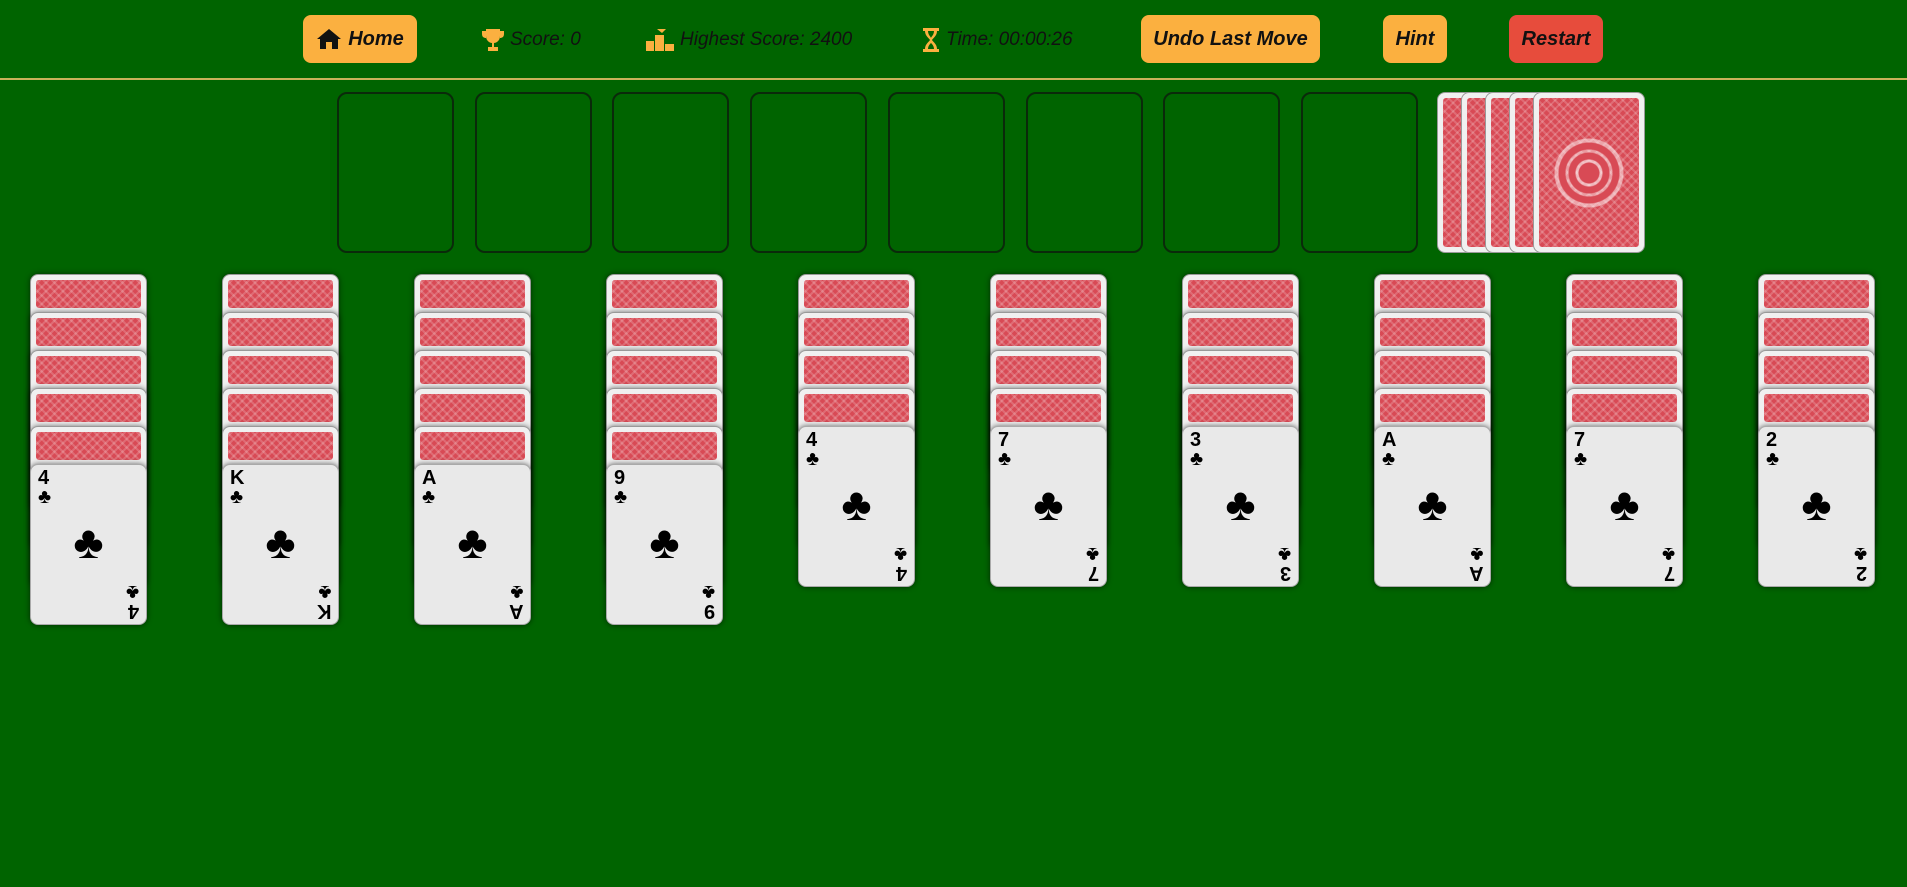 The height and width of the screenshot is (887, 1907). Describe the element at coordinates (709, 611) in the screenshot. I see `card-rank: 9` at that location.